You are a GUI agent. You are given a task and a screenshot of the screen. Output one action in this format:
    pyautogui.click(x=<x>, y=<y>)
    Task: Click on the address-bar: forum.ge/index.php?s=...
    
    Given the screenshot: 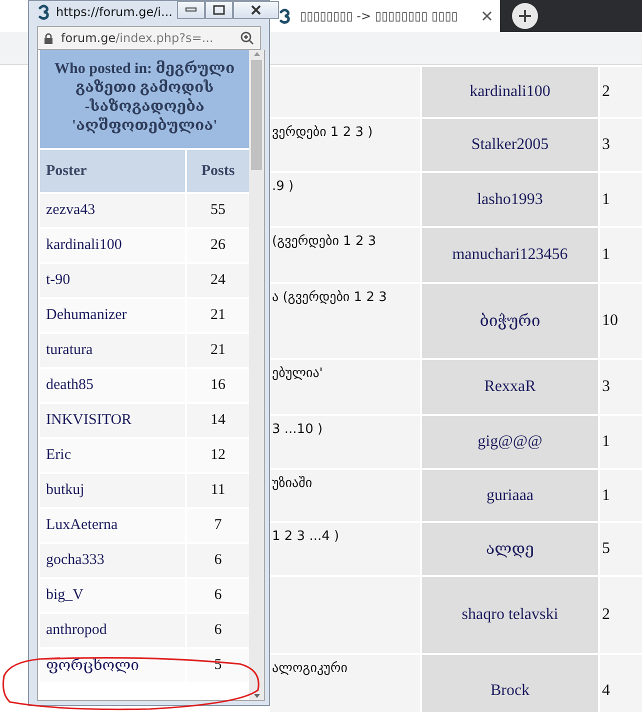 What is the action you would take?
    pyautogui.click(x=149, y=38)
    